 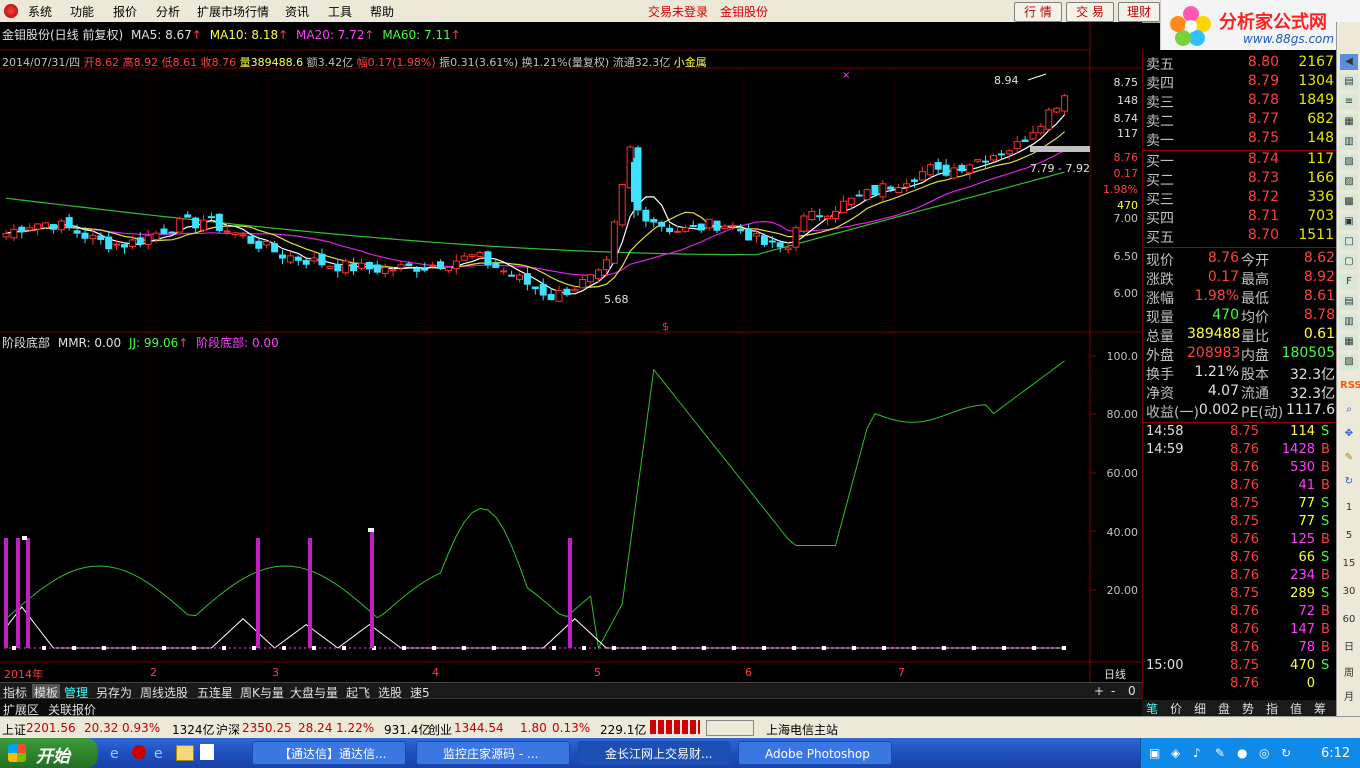 I want to click on ask-row: 卖五 8.80 2167, so click(x=1240, y=63).